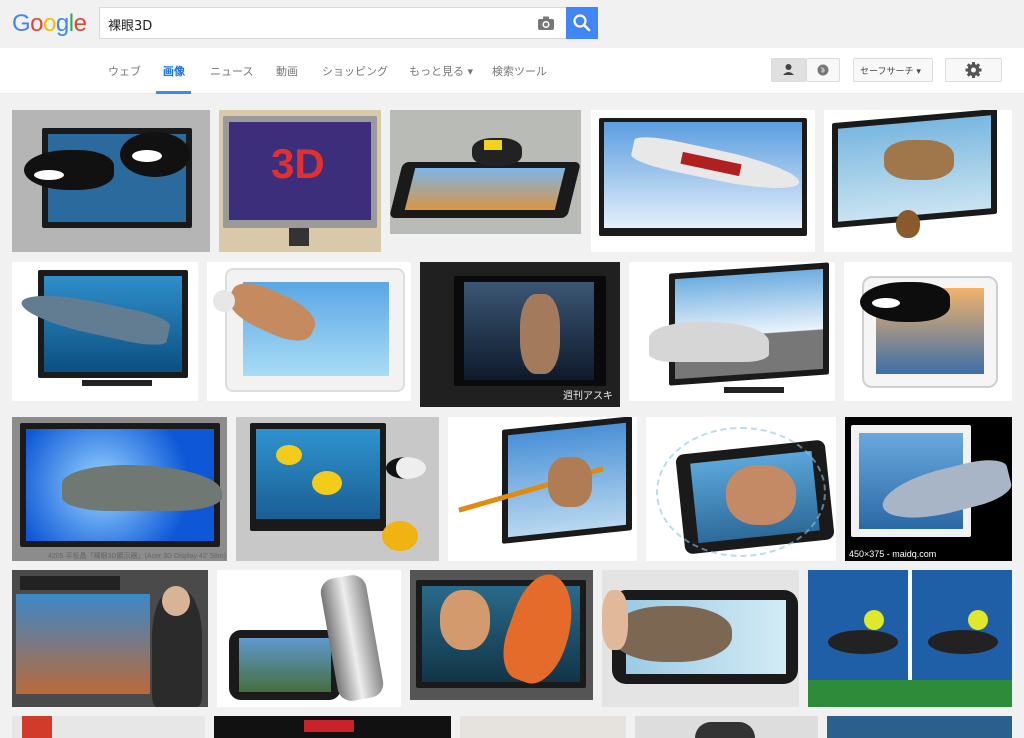  Describe the element at coordinates (231, 71) in the screenshot. I see `tab-news: ニュース` at that location.